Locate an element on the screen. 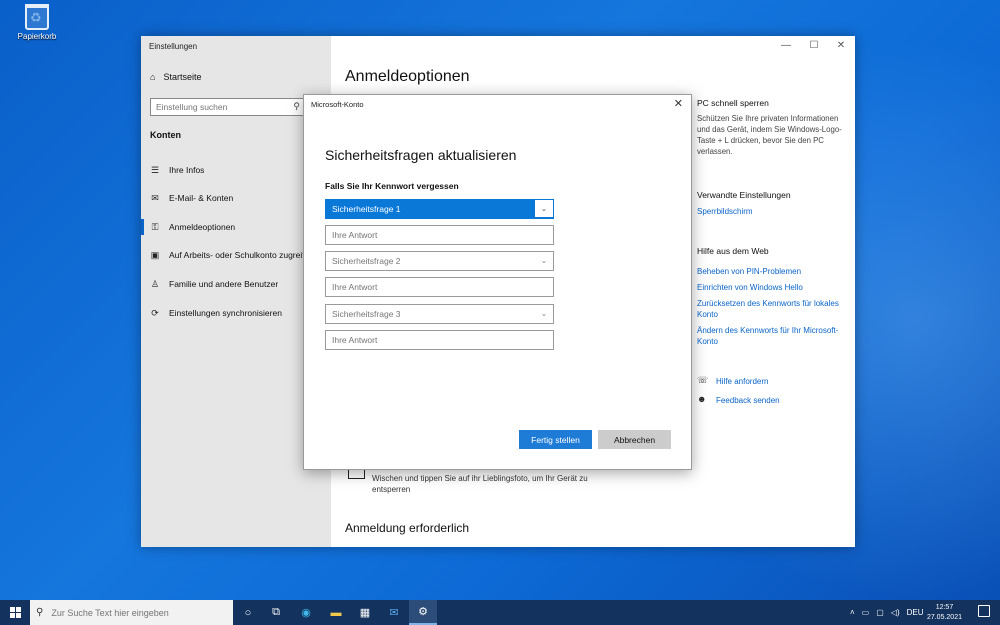 This screenshot has height=625, width=1000. help-icon: ☏ is located at coordinates (703, 380).